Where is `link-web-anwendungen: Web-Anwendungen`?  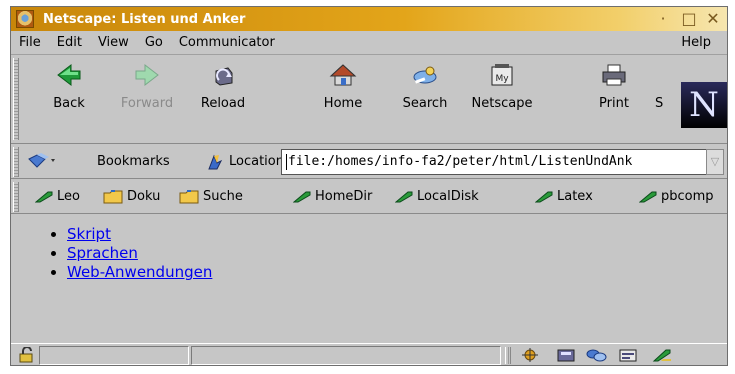
link-web-anwendungen: Web-Anwendungen is located at coordinates (139, 272).